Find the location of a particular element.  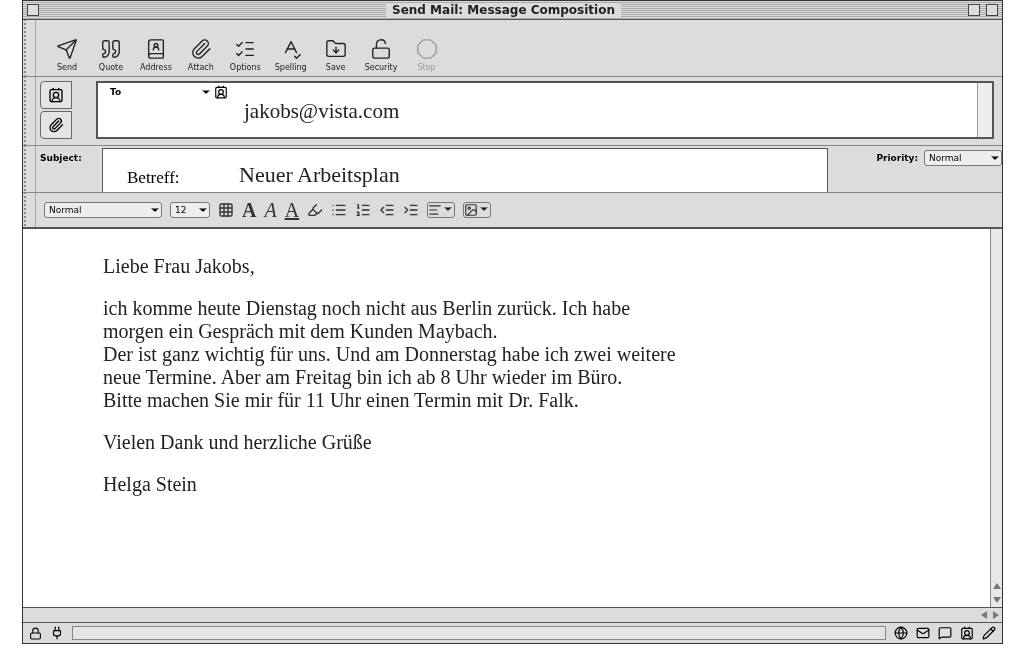

priority-label: Priority: is located at coordinates (897, 159).